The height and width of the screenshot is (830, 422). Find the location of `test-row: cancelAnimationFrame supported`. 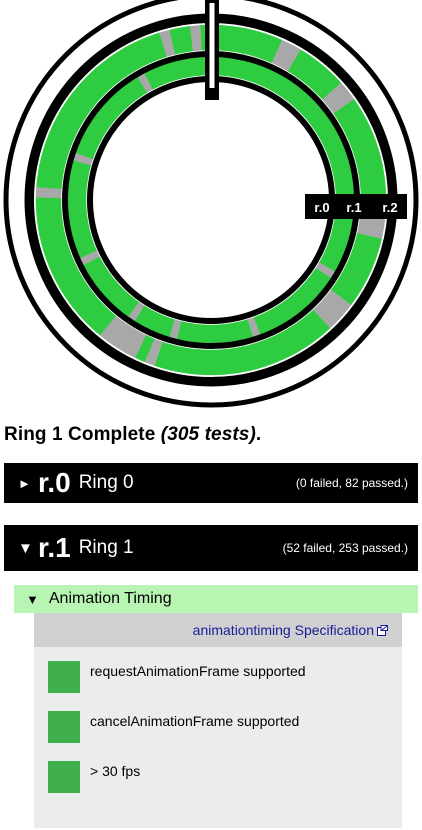

test-row: cancelAnimationFrame supported is located at coordinates (218, 728).